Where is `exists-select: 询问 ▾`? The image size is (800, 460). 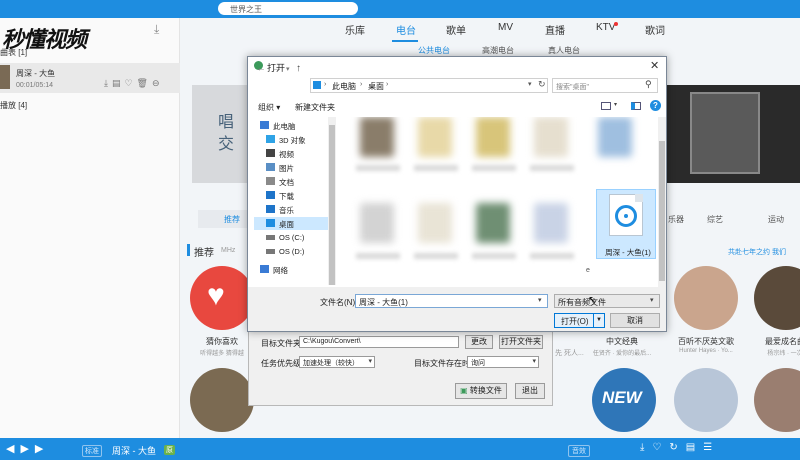
exists-select: 询问 ▾ is located at coordinates (503, 362).